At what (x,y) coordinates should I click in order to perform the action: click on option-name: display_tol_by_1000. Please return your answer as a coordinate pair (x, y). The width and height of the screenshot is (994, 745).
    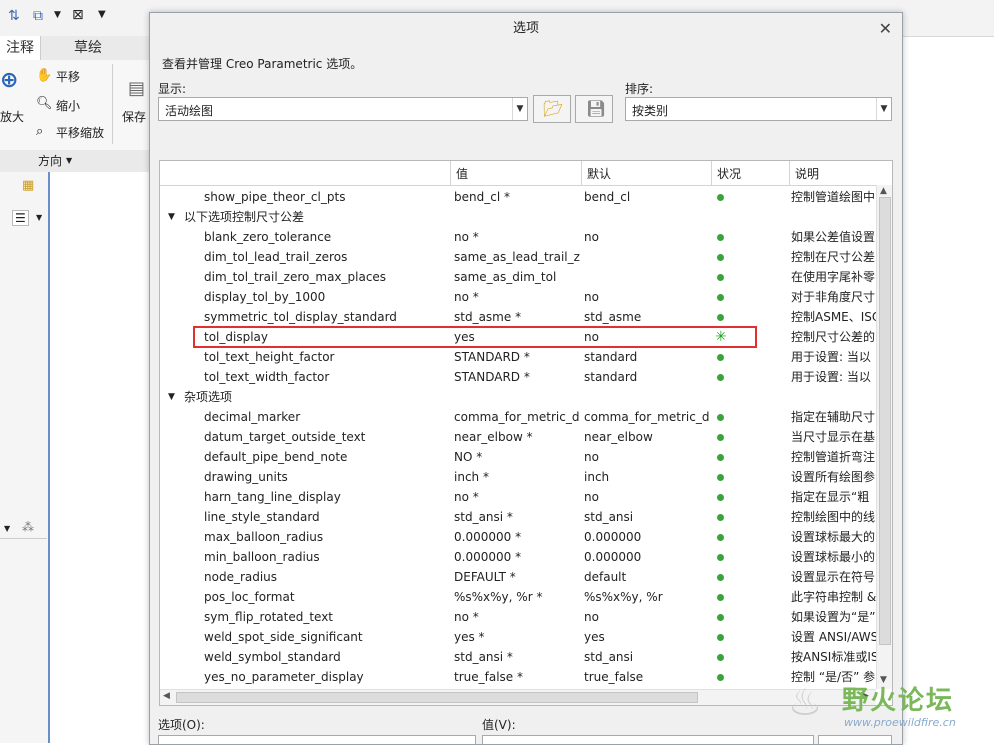
    Looking at the image, I should click on (265, 297).